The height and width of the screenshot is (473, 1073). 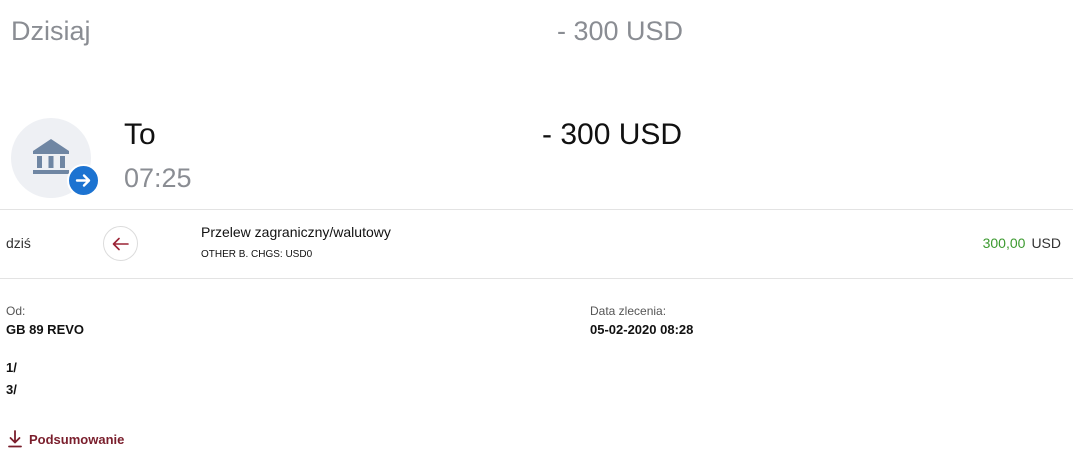 I want to click on detail-row-subtitle: OTHER B. CHGS: USD0, so click(x=257, y=254).